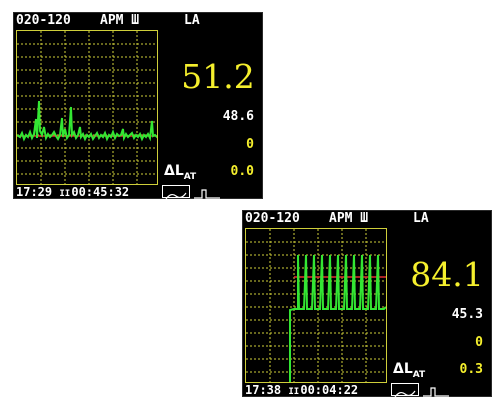  Describe the element at coordinates (263, 390) in the screenshot. I see `clock-time: 17:38` at that location.